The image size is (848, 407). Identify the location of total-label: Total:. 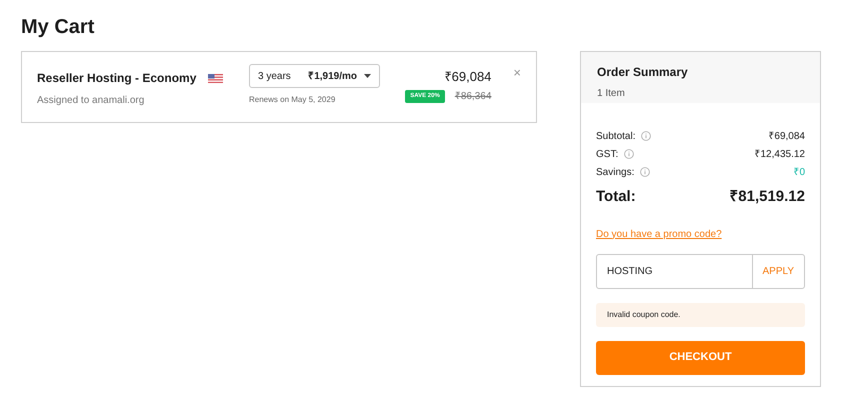
(616, 197).